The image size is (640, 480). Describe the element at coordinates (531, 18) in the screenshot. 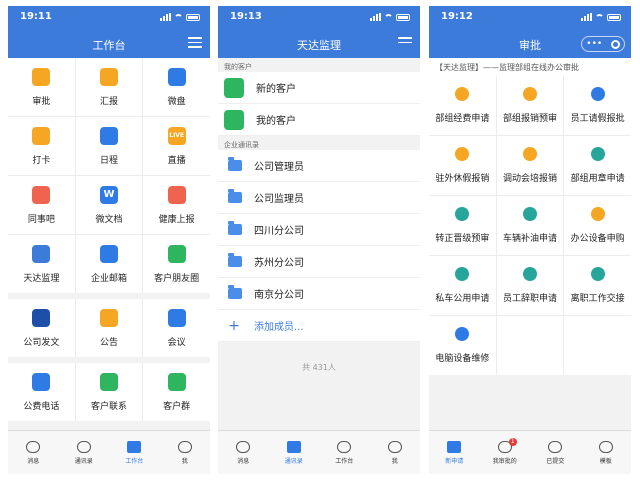

I see `status-bar: 19:12` at that location.